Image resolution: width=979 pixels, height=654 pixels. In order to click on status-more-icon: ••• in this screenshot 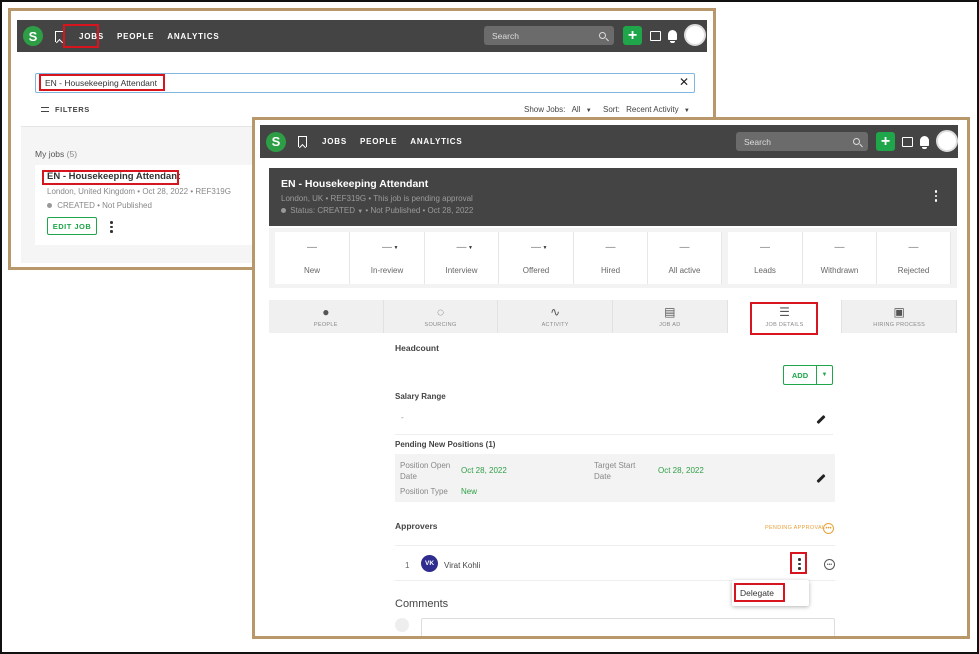, I will do `click(829, 564)`.